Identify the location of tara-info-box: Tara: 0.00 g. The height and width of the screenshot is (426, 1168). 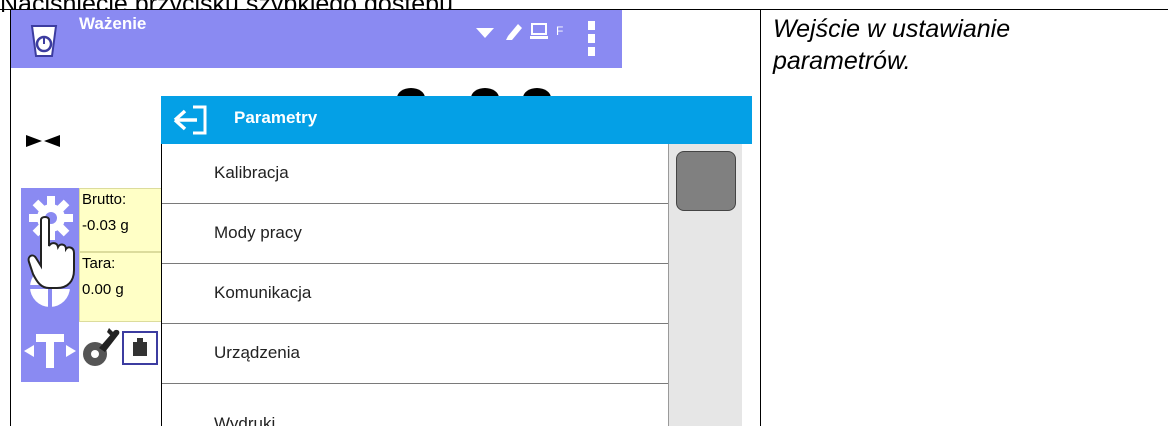
(124, 287).